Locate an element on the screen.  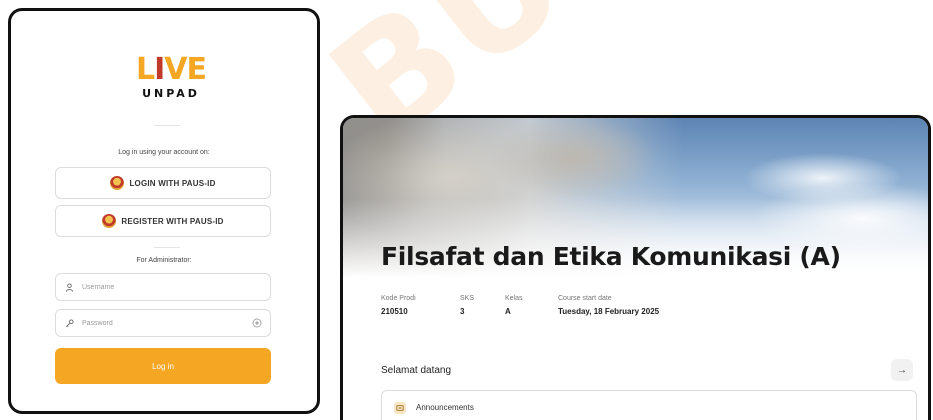
megaphone-icon is located at coordinates (400, 407).